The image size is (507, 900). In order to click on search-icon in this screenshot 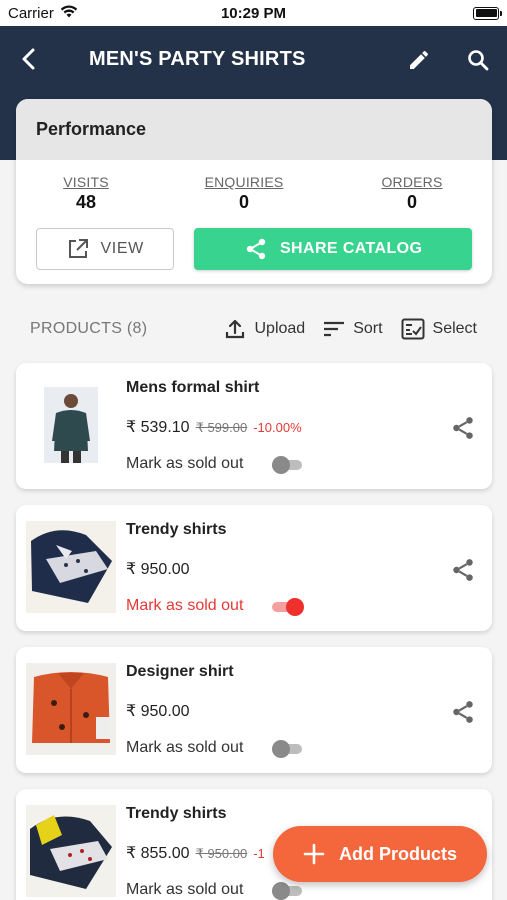, I will do `click(478, 60)`.